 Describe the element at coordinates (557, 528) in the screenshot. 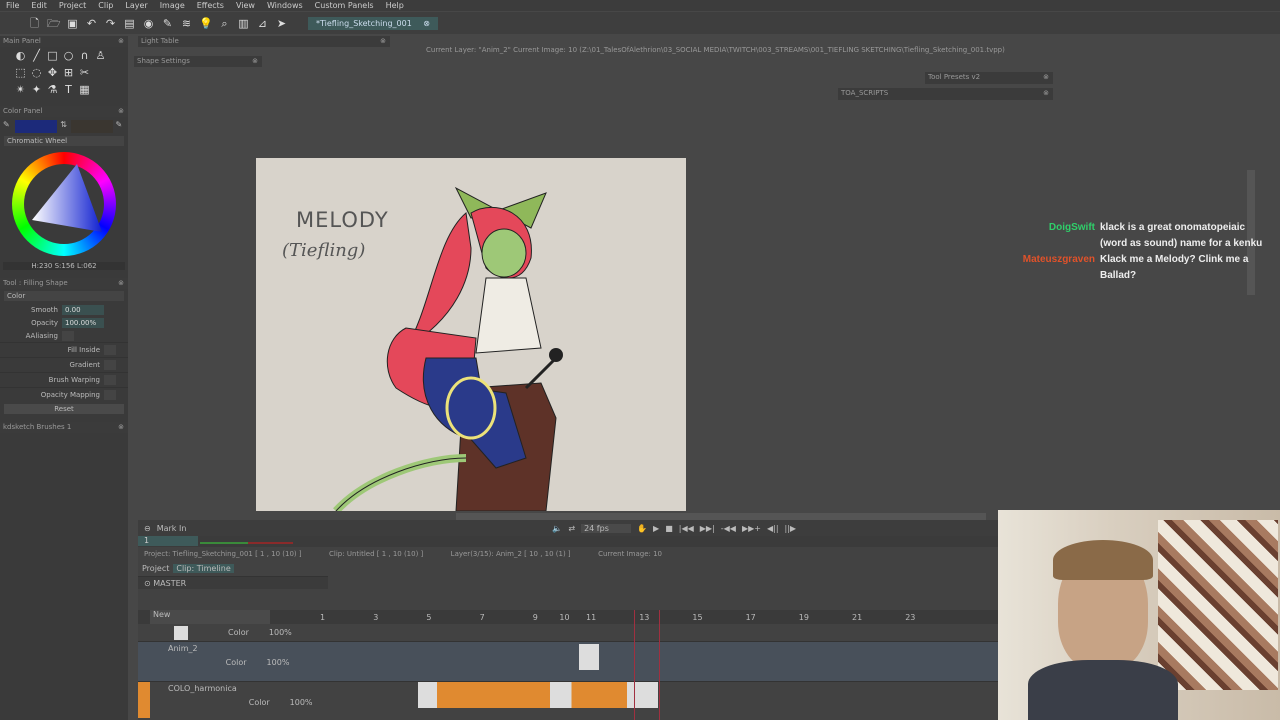

I see `sound-icon: 🔈` at that location.